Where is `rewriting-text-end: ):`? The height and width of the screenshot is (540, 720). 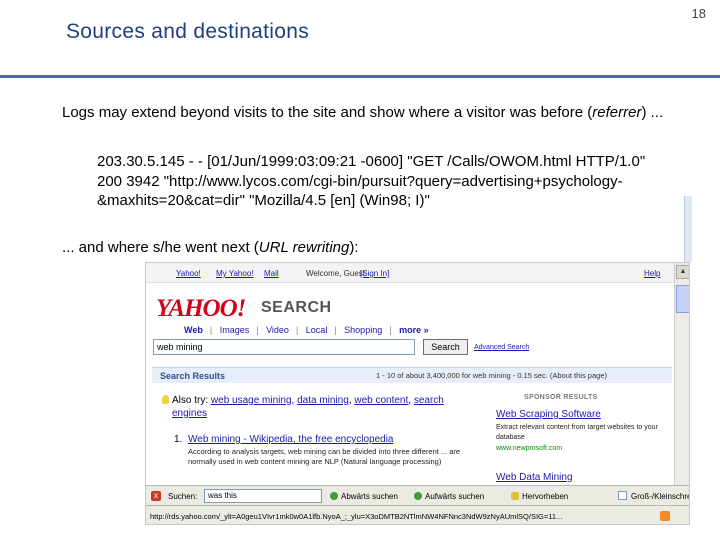 rewriting-text-end: ): is located at coordinates (354, 247).